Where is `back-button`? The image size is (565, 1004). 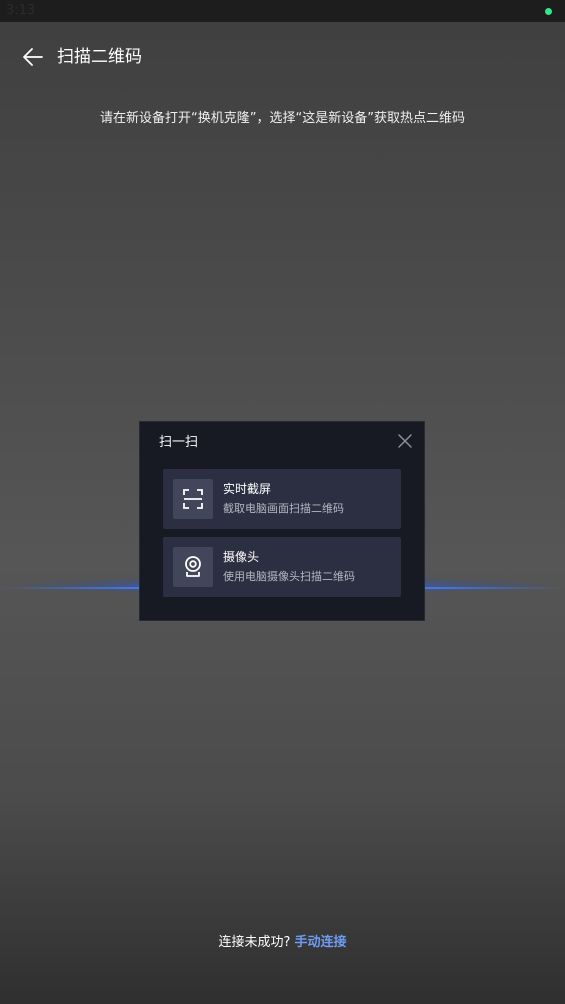
back-button is located at coordinates (33, 57).